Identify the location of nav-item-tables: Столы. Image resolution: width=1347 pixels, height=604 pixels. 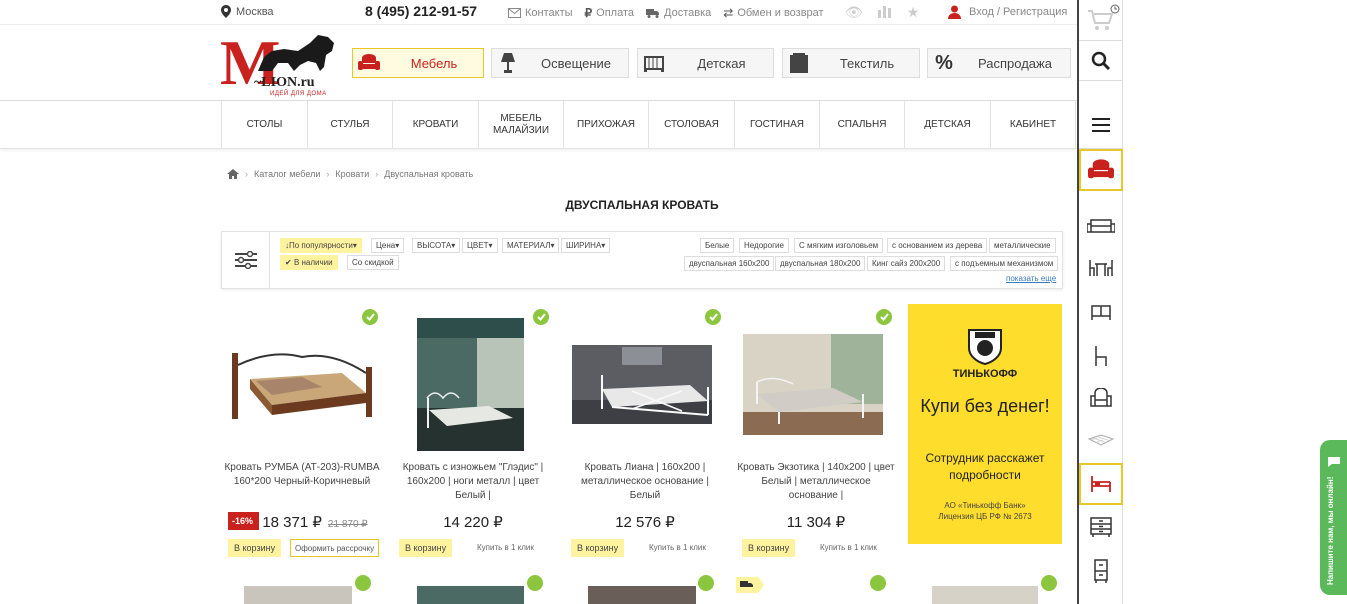
(265, 125).